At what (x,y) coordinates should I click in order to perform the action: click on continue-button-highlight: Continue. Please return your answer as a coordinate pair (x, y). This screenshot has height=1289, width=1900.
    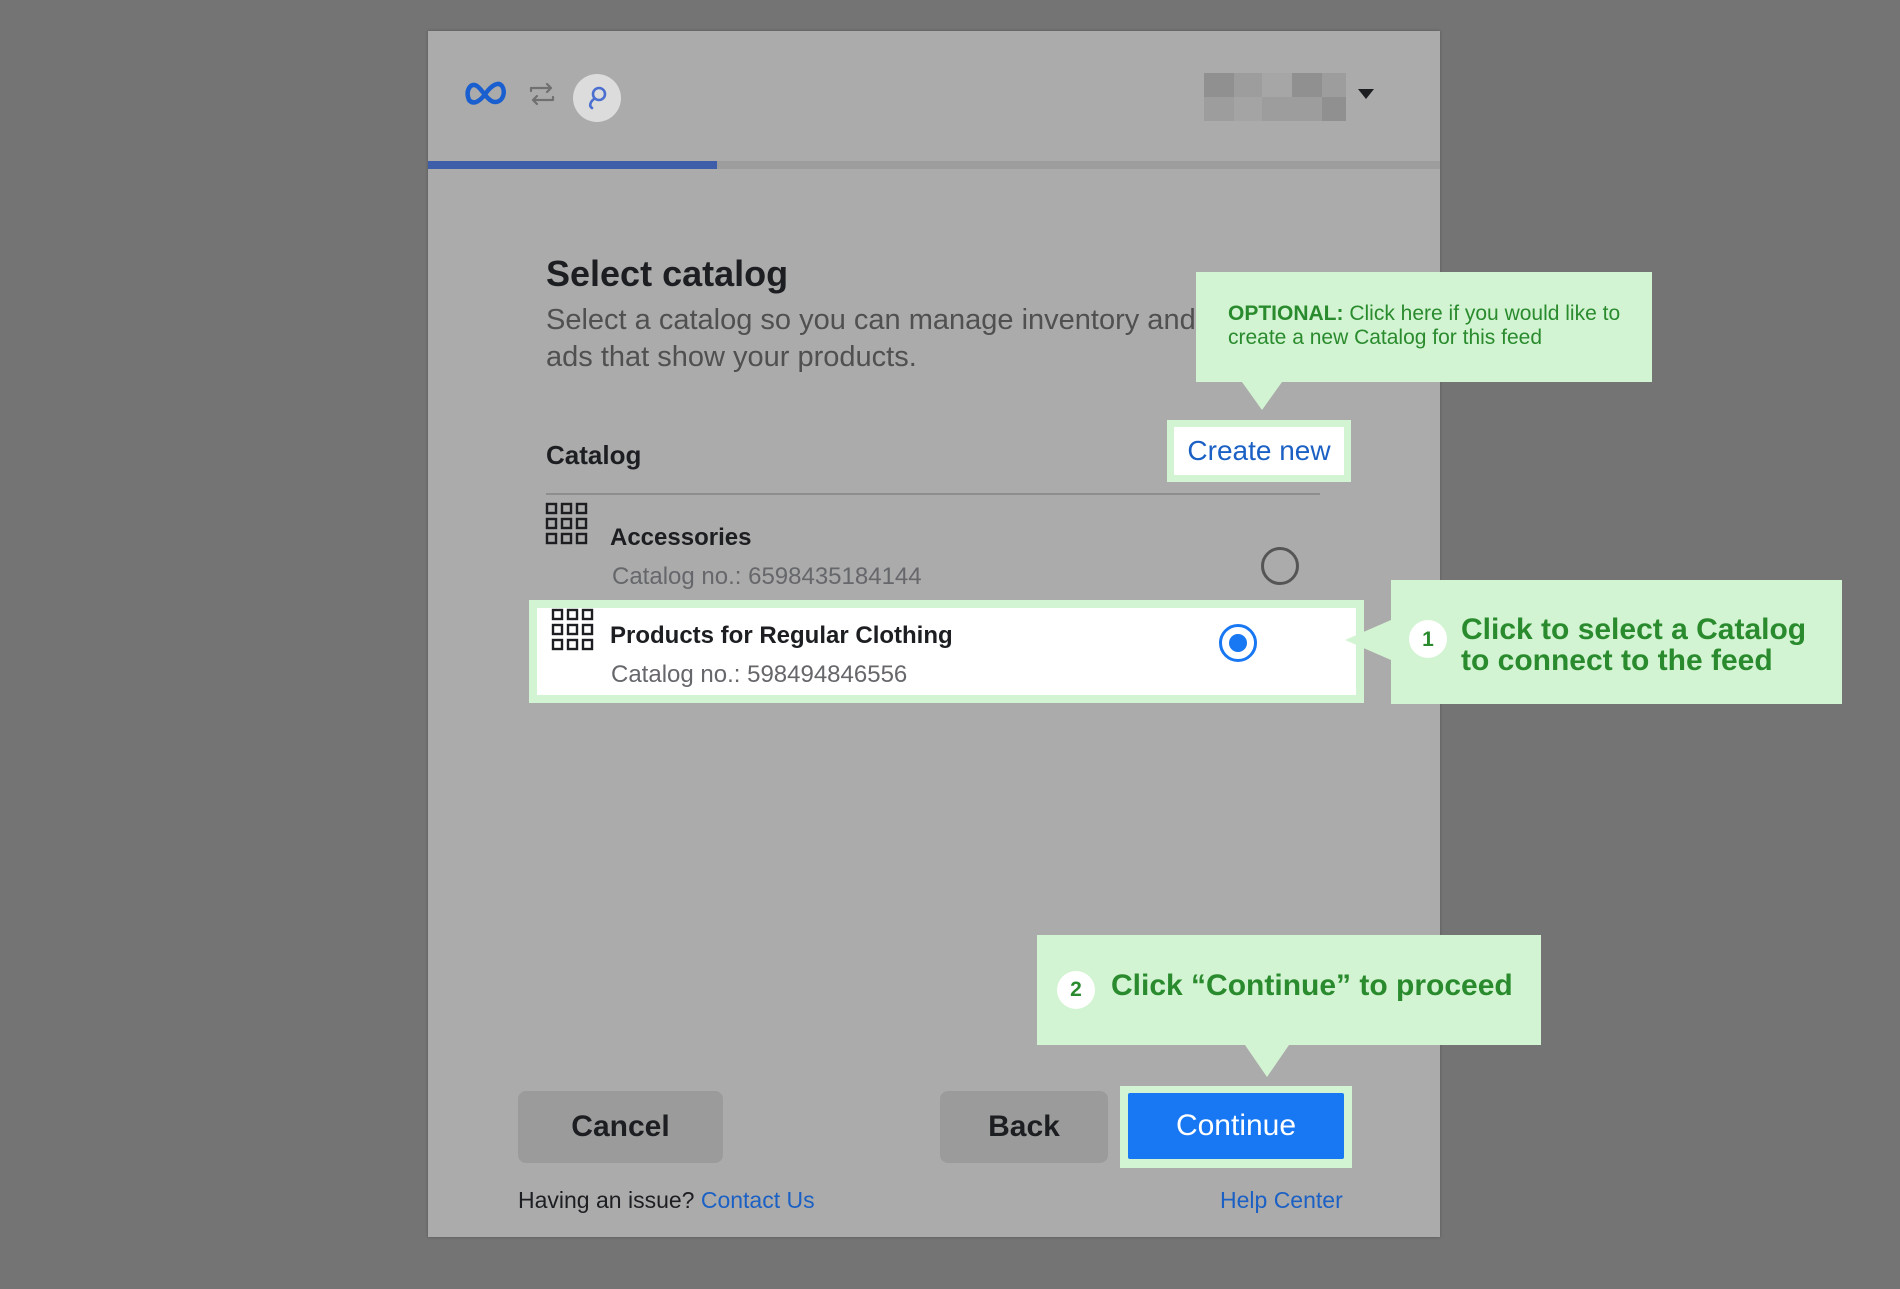
    Looking at the image, I should click on (1236, 1127).